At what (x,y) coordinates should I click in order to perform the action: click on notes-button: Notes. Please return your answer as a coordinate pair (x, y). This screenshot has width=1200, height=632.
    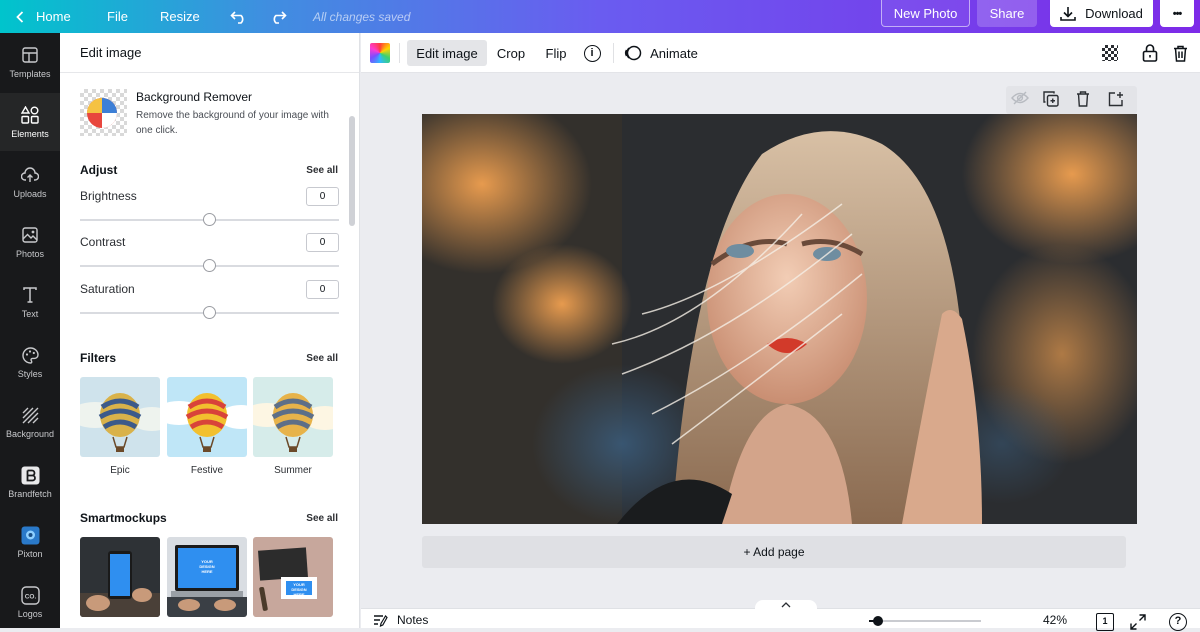
    Looking at the image, I should click on (400, 620).